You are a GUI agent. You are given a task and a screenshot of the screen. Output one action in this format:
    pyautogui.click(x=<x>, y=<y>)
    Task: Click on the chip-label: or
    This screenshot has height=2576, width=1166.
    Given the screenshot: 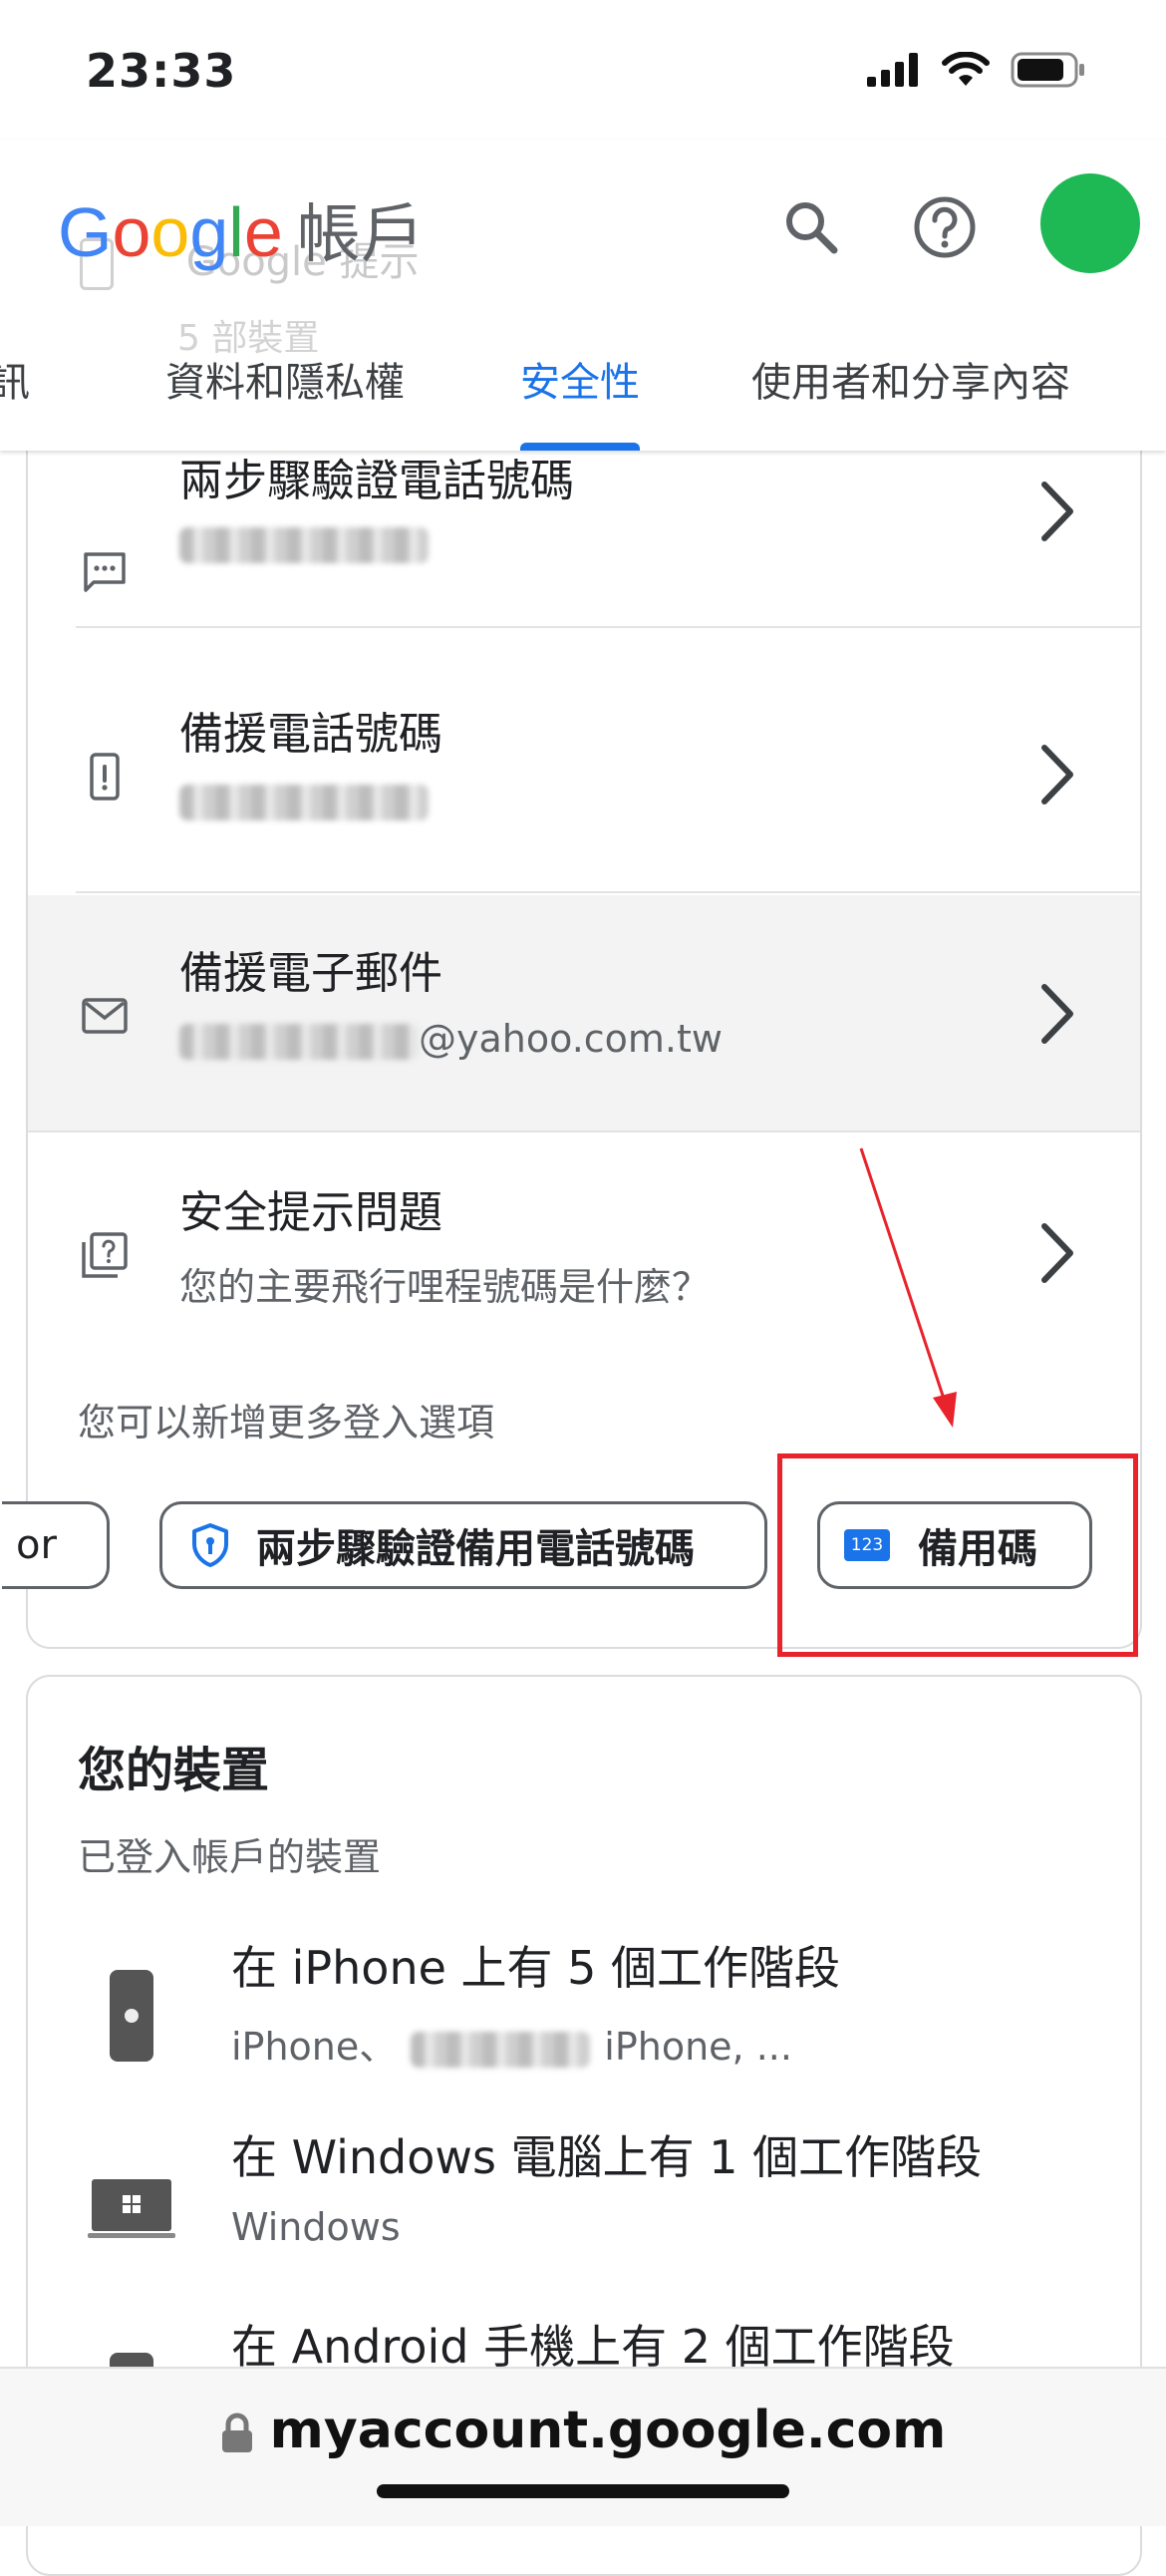 What is the action you would take?
    pyautogui.click(x=36, y=1545)
    